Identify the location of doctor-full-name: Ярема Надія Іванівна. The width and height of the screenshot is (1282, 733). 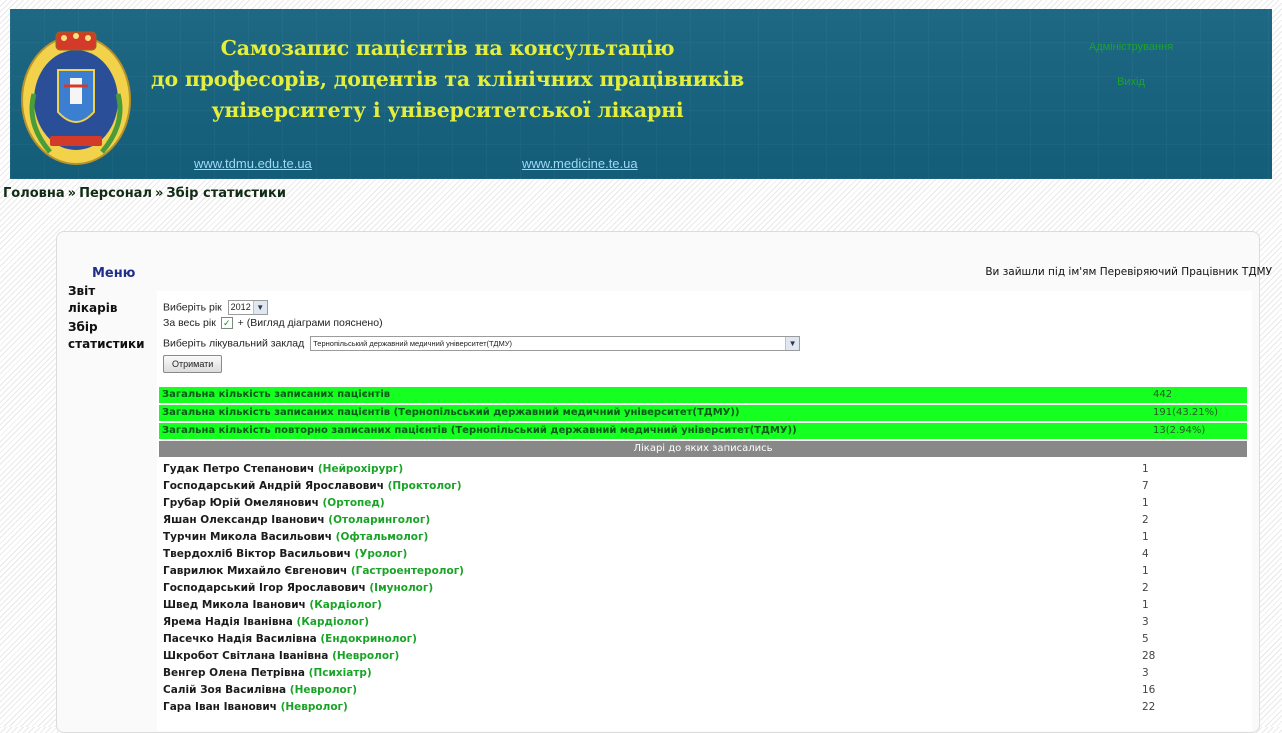
(228, 622).